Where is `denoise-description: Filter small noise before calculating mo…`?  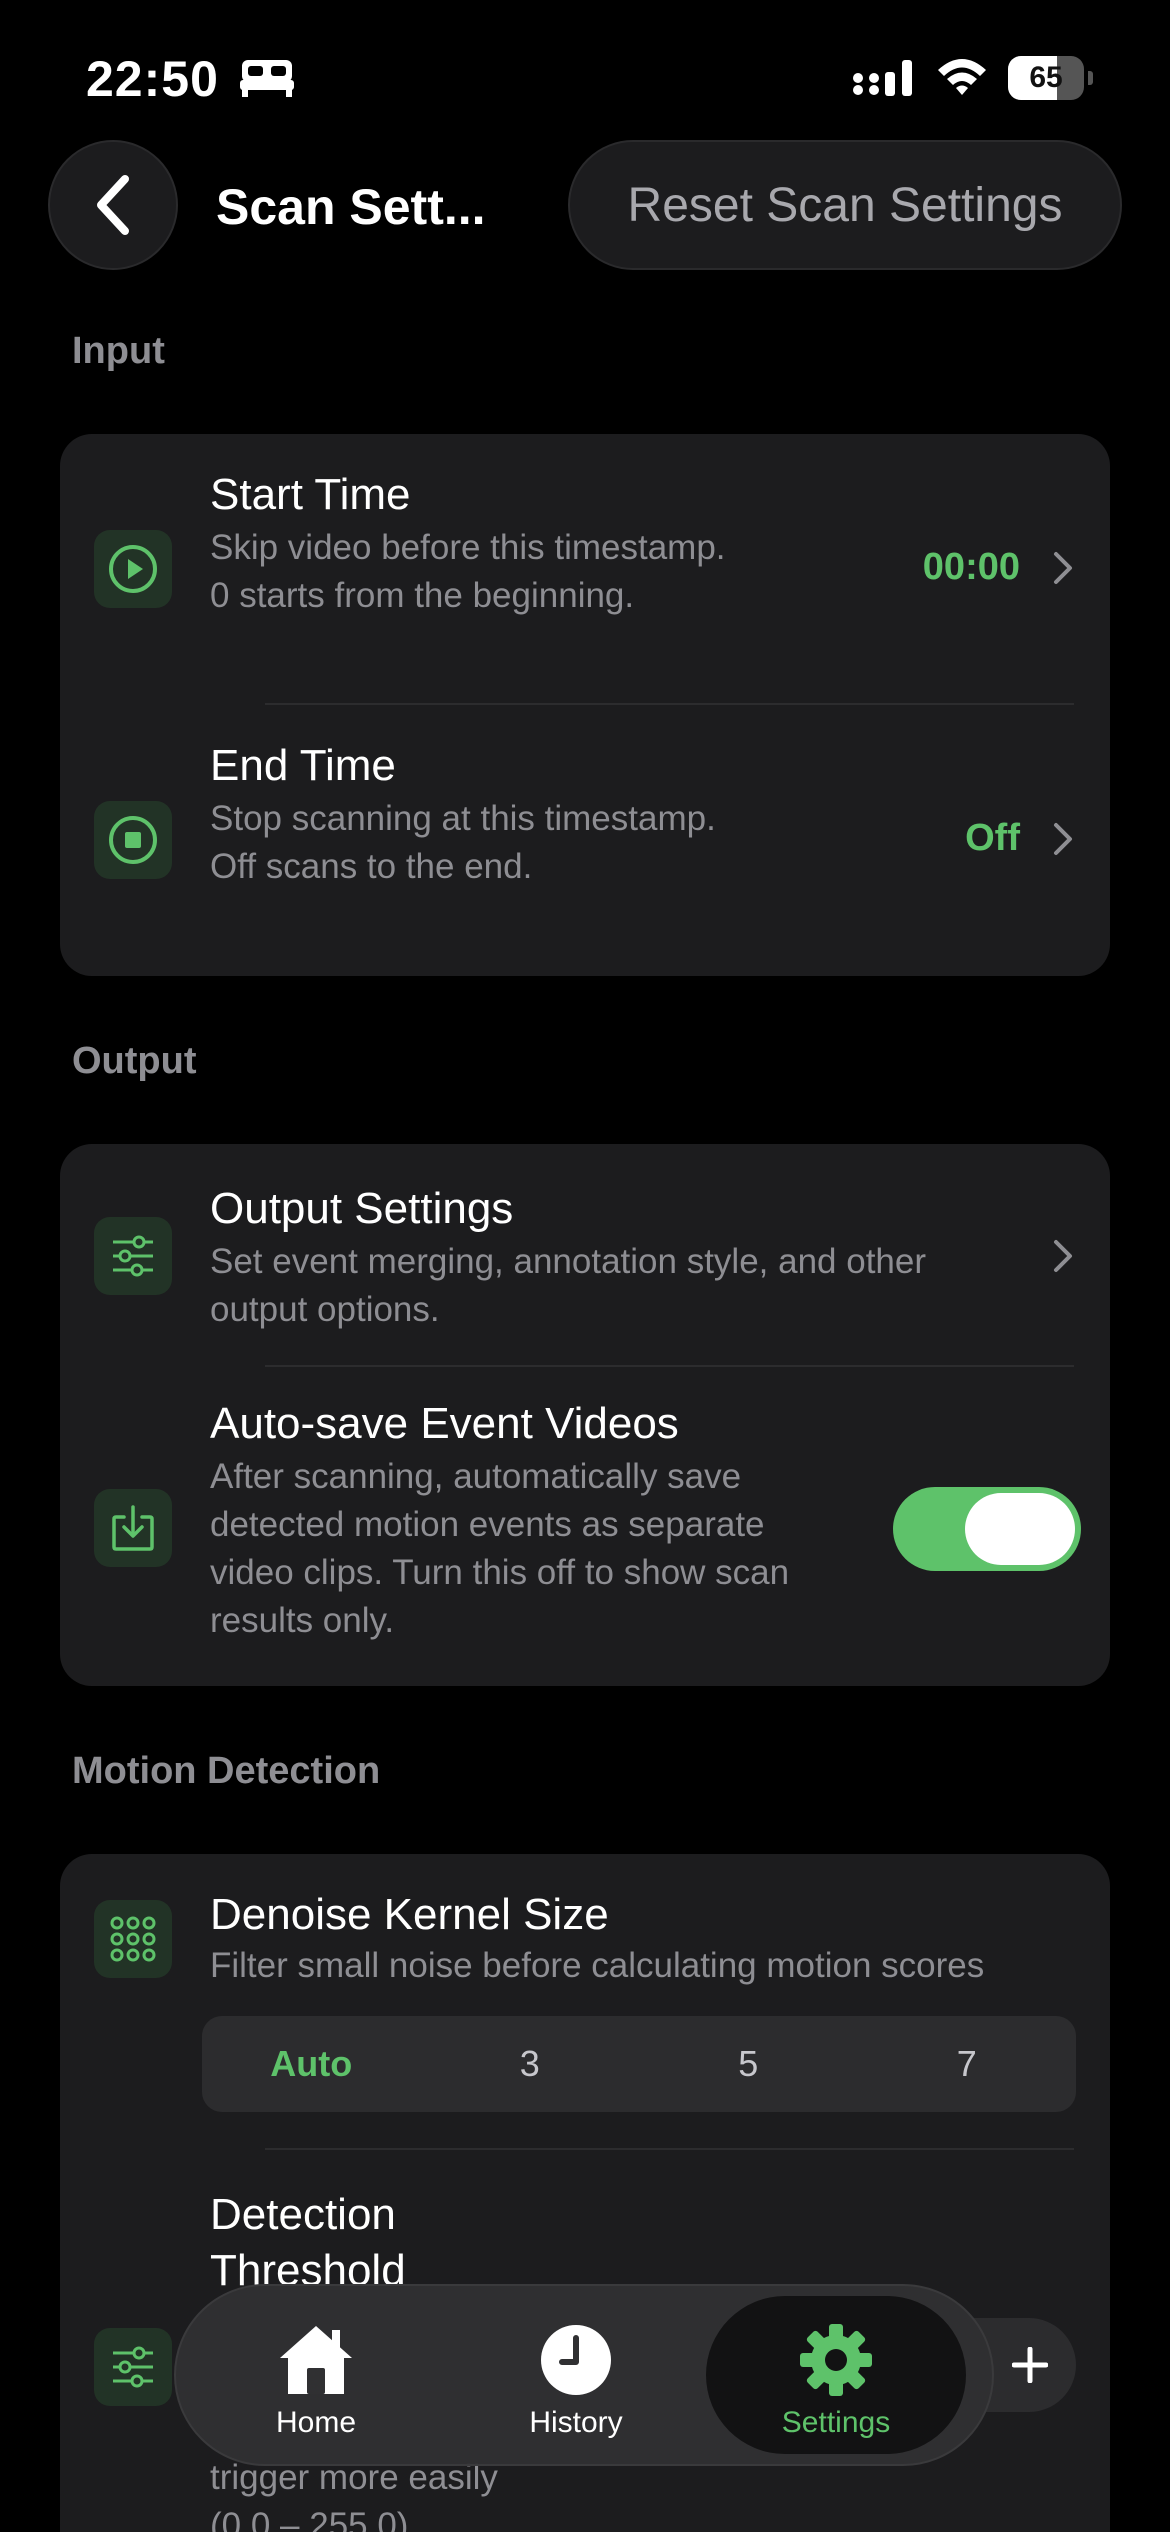
denoise-description: Filter small noise before calculating mo… is located at coordinates (597, 1965).